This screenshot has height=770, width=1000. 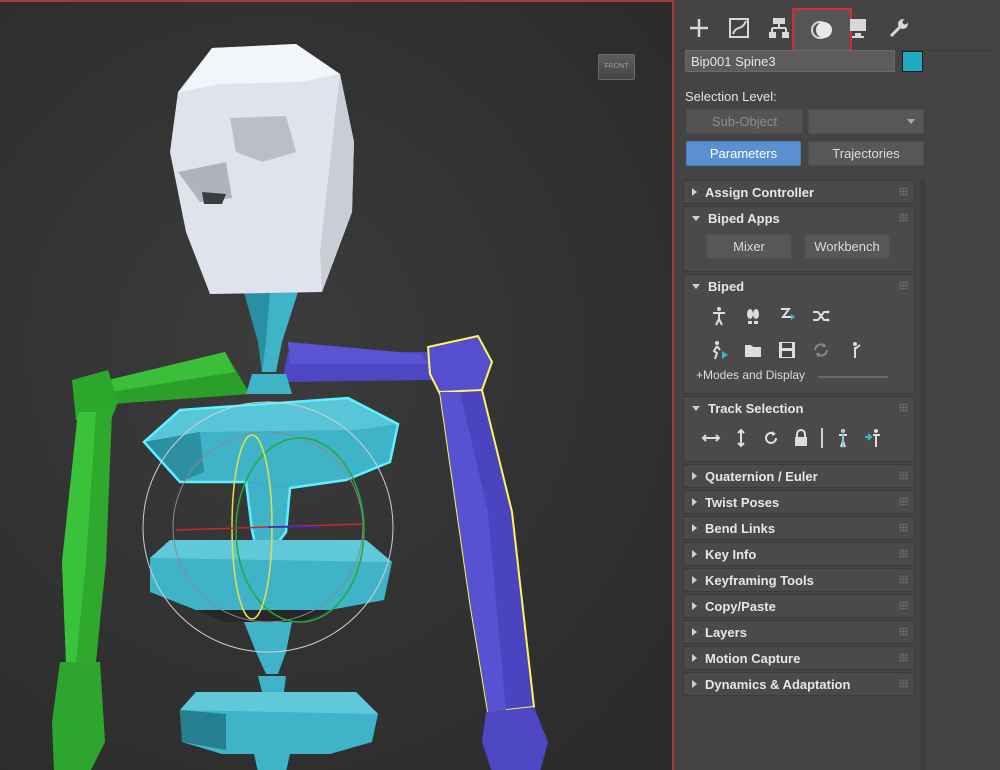 I want to click on figure-mode-icon, so click(x=719, y=316).